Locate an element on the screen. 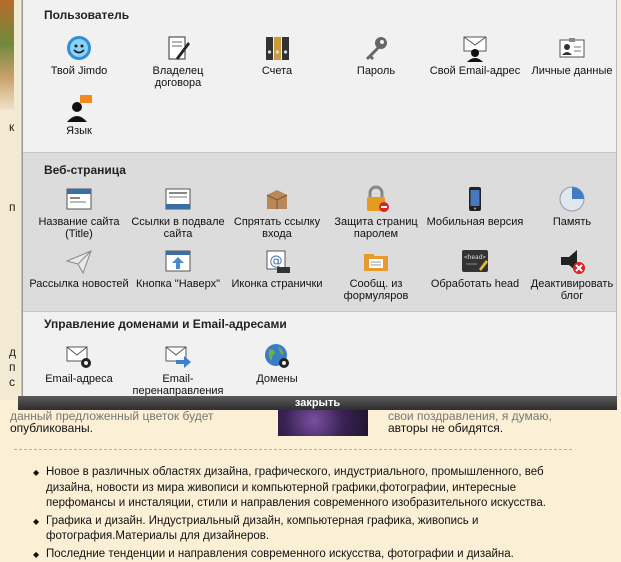 Image resolution: width=621 pixels, height=562 pixels. bg-letter: к is located at coordinates (12, 127).